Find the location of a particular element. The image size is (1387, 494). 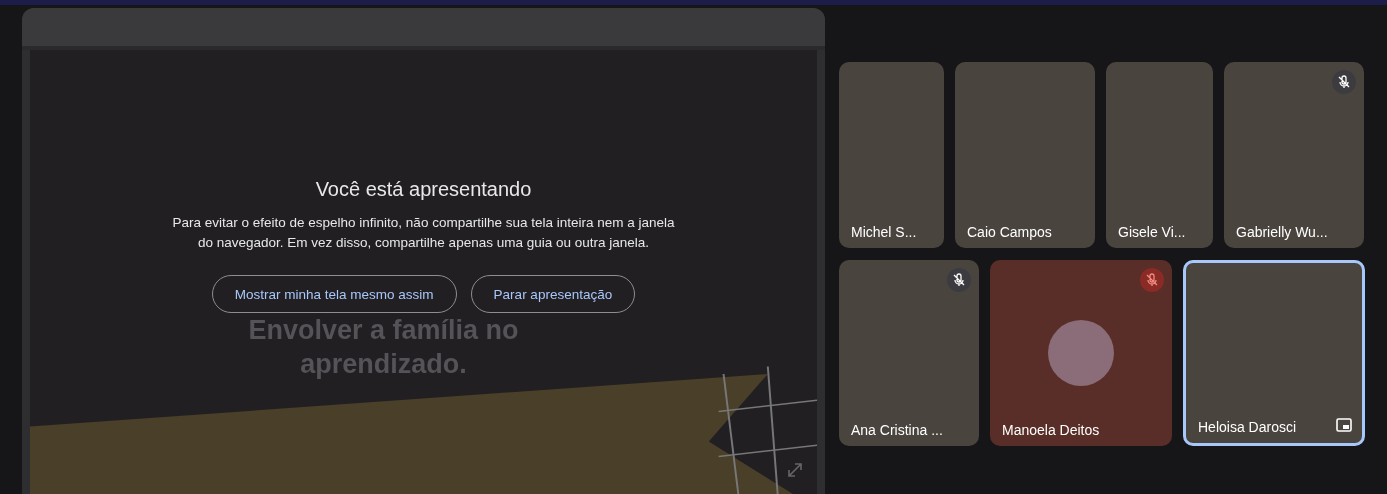

participant-name: Caio Campos is located at coordinates (1009, 232).